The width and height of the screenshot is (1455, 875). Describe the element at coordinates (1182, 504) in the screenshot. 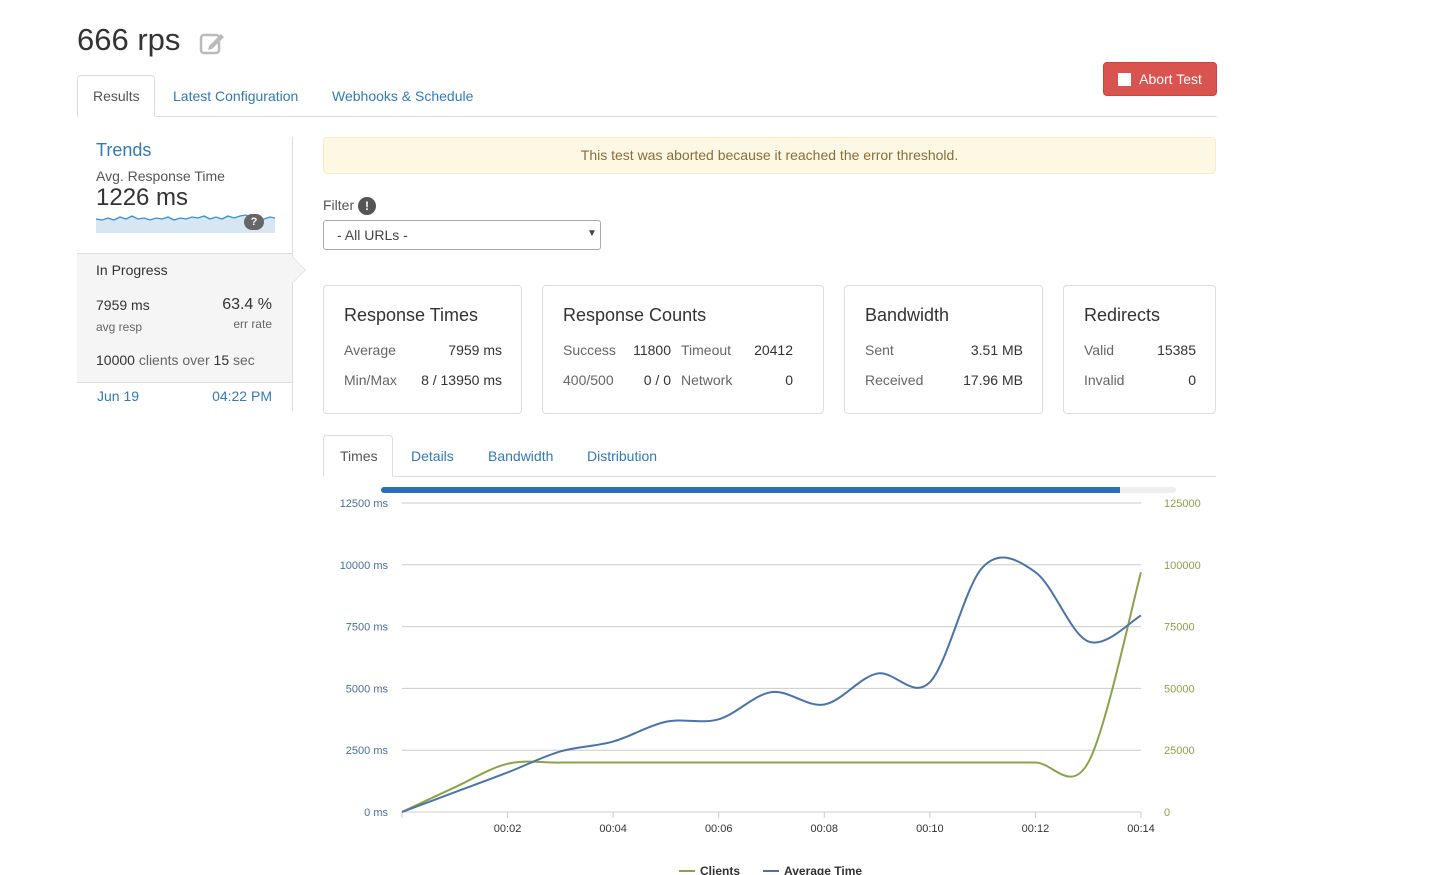

I see `y-right-tick-label: 125000` at that location.